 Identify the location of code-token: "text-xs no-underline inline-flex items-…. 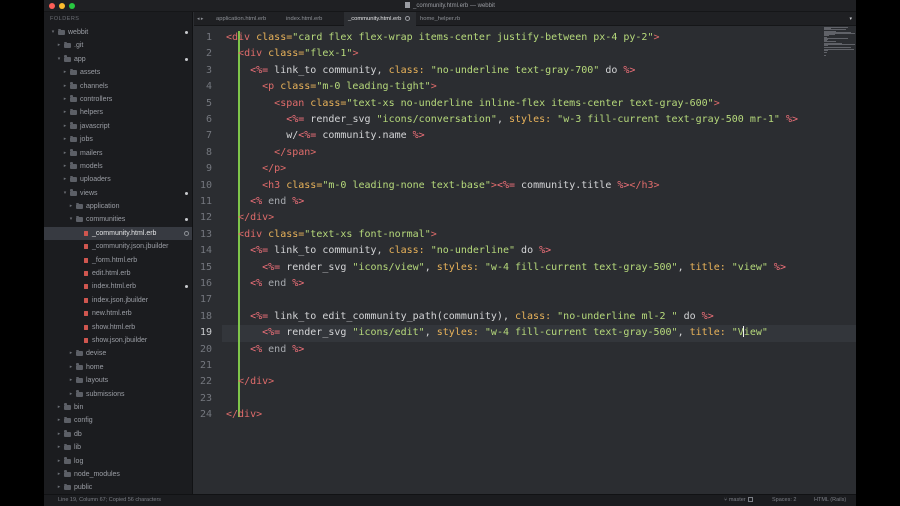
(530, 103).